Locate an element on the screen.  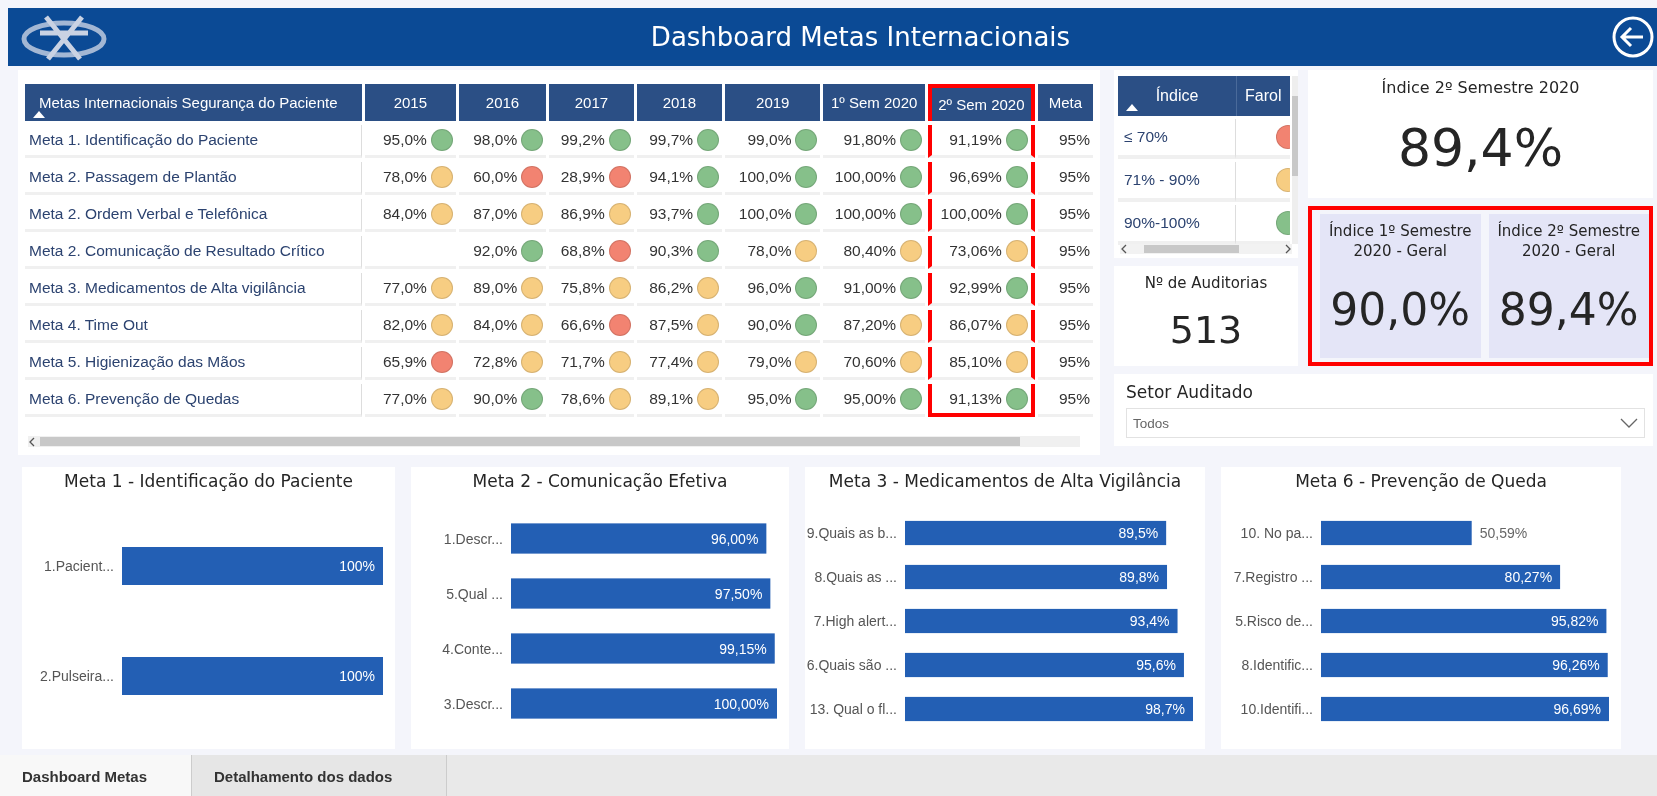
table-cell: 85,10% is located at coordinates (975, 362).